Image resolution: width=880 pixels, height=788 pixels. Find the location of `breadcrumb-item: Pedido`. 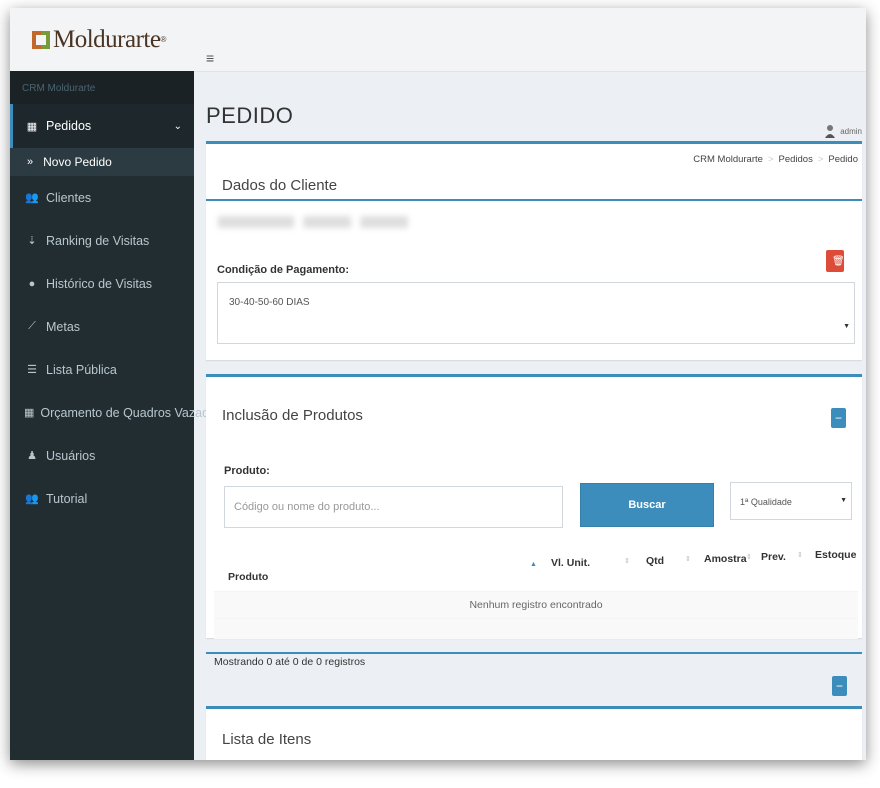

breadcrumb-item: Pedido is located at coordinates (843, 159).